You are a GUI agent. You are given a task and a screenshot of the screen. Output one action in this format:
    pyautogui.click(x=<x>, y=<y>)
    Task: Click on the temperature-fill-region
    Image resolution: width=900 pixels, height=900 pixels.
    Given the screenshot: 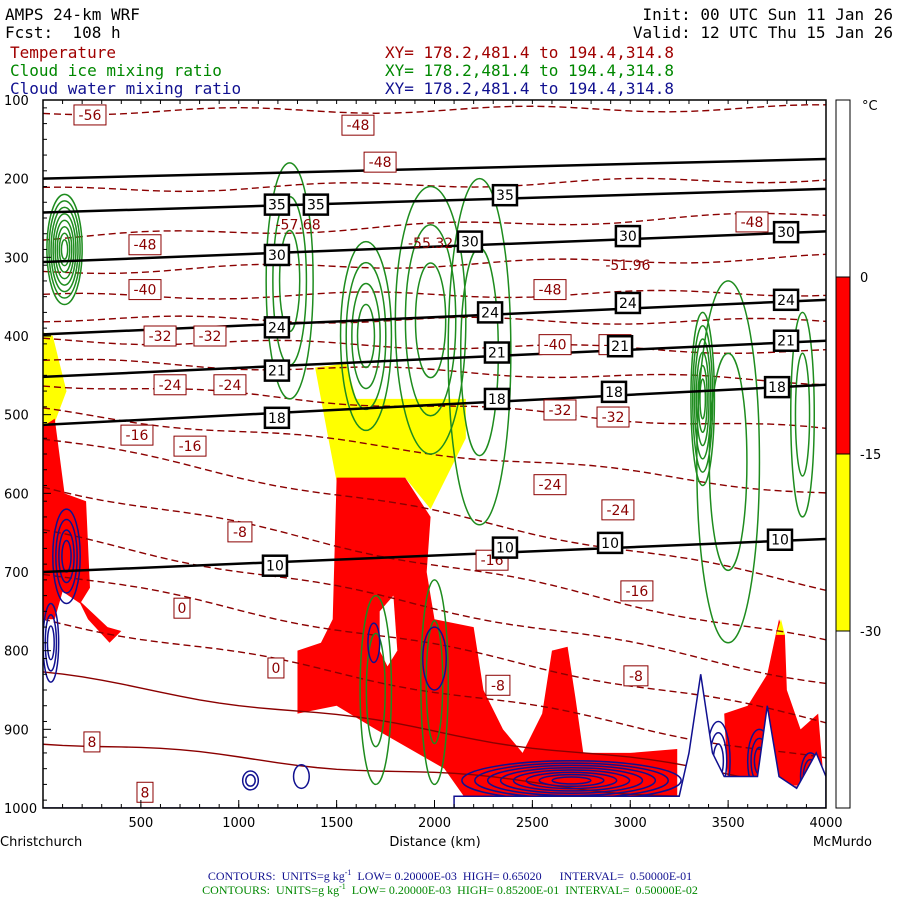 What is the action you would take?
    pyautogui.click(x=55, y=381)
    